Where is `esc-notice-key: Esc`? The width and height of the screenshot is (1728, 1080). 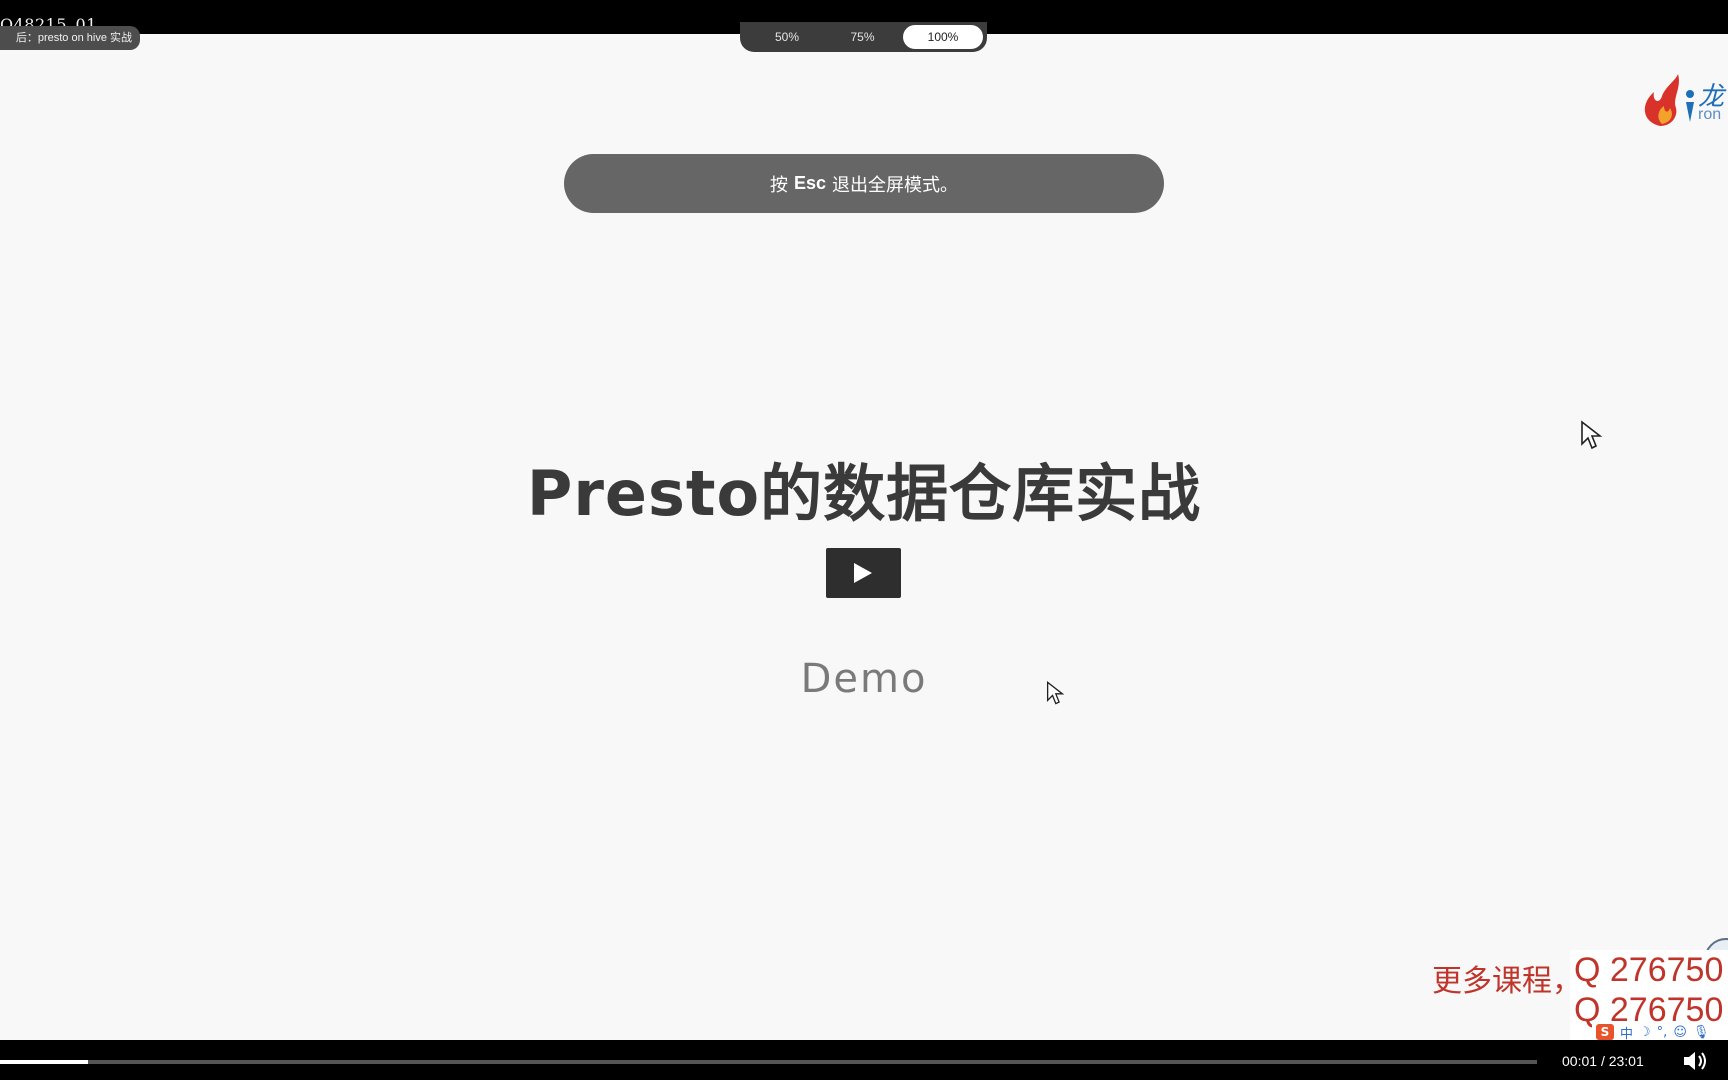 esc-notice-key: Esc is located at coordinates (810, 183).